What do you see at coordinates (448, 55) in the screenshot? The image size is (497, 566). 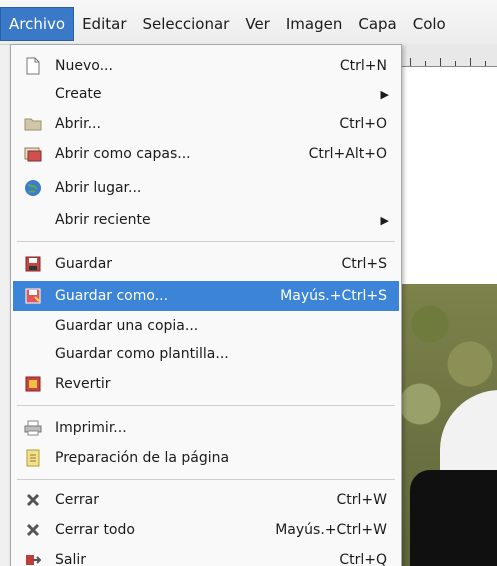 I see `horizontal-ruler` at bounding box center [448, 55].